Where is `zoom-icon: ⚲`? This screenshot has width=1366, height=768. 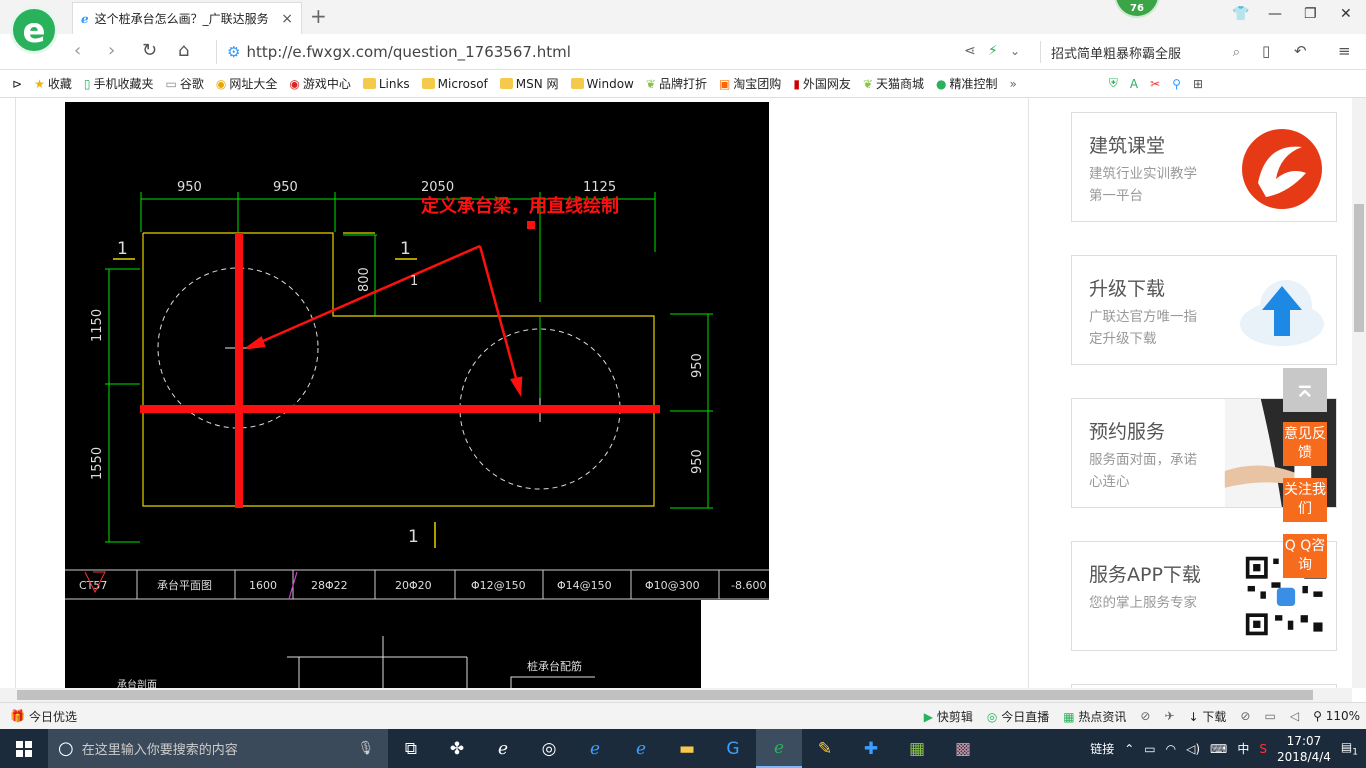
zoom-icon: ⚲ is located at coordinates (1176, 84).